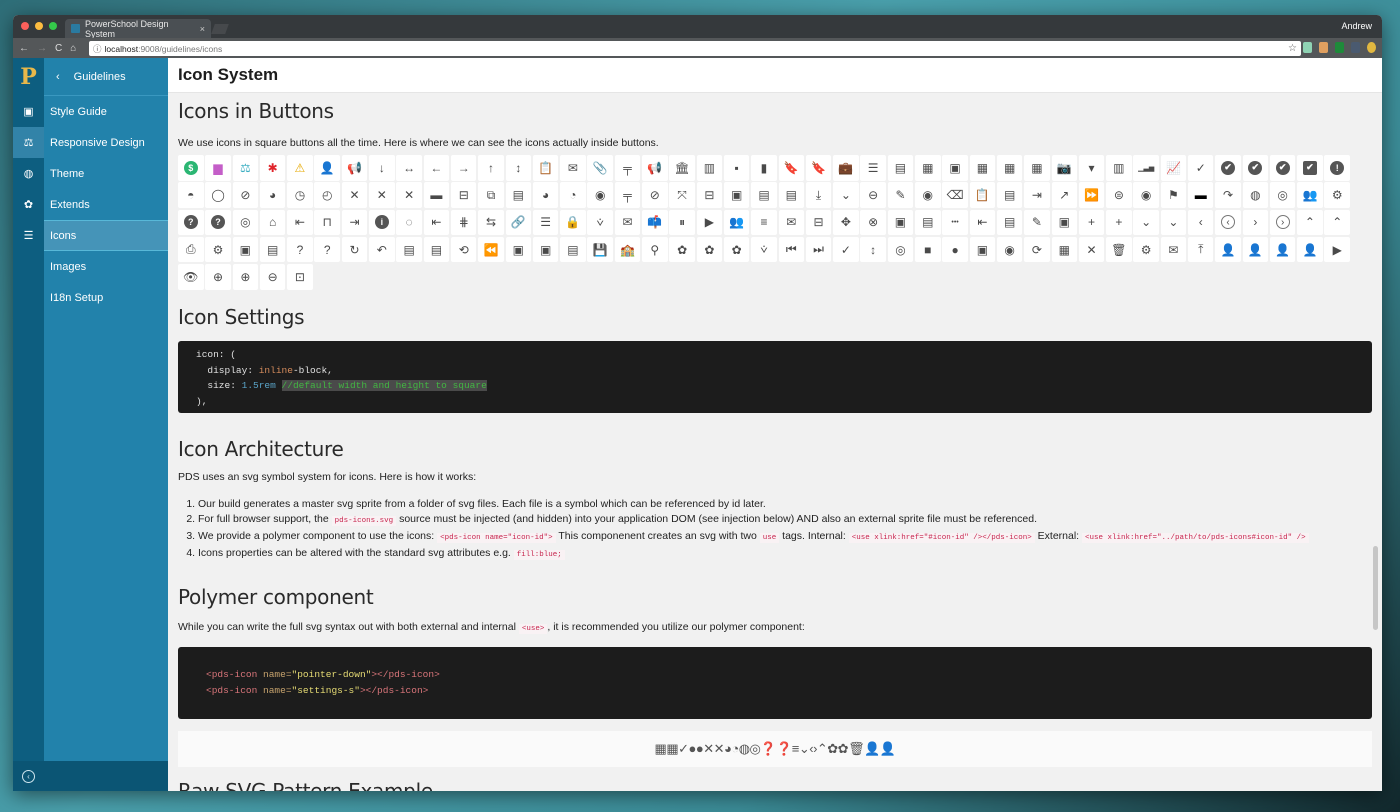 Image resolution: width=1400 pixels, height=812 pixels. Describe the element at coordinates (409, 195) in the screenshot. I see `icon-button-close-3: ✕` at that location.